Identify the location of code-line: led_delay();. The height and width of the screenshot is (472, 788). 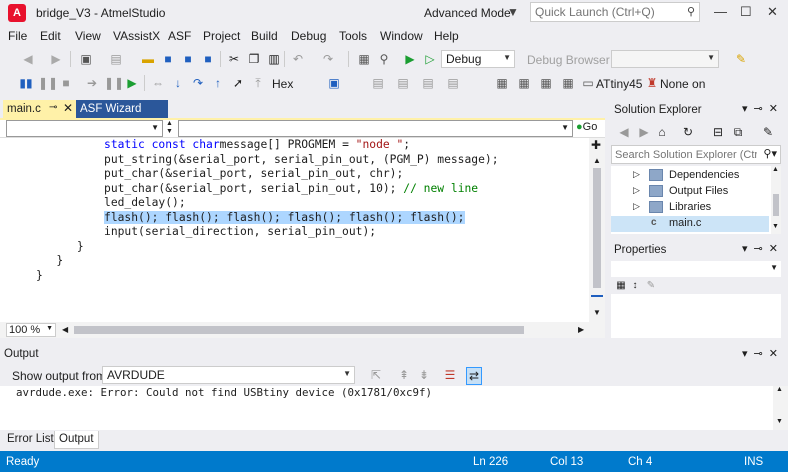
(267, 203).